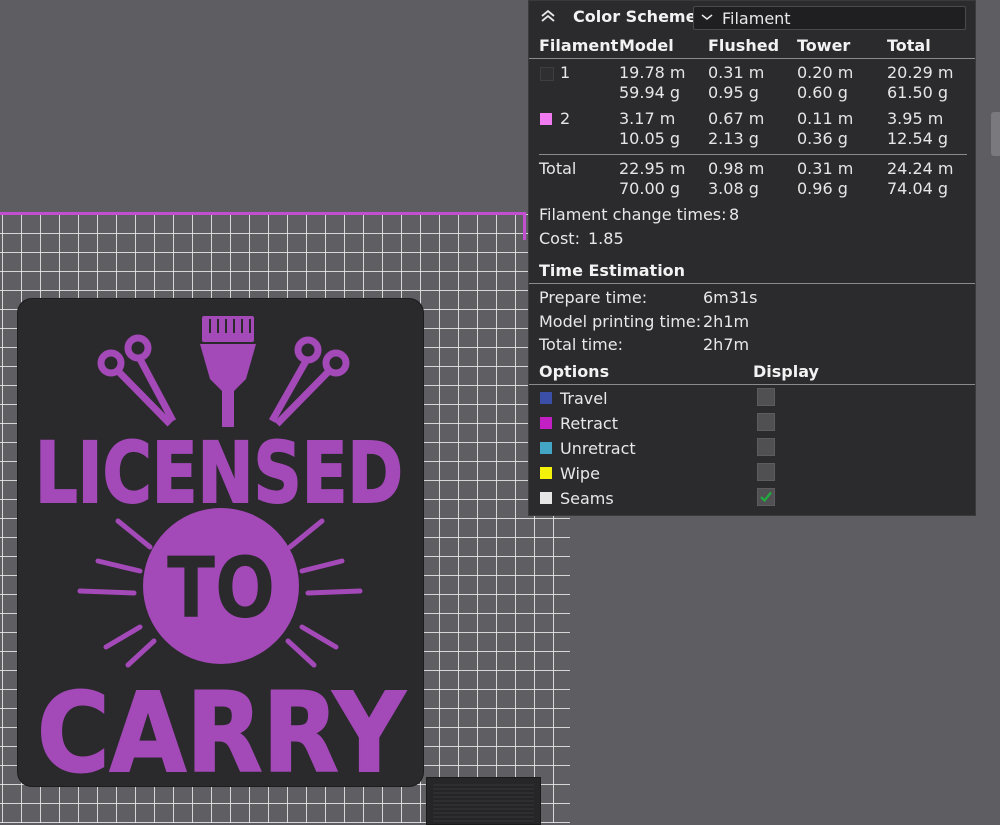 This screenshot has width=1000, height=825. What do you see at coordinates (483, 801) in the screenshot?
I see `secondary-object` at bounding box center [483, 801].